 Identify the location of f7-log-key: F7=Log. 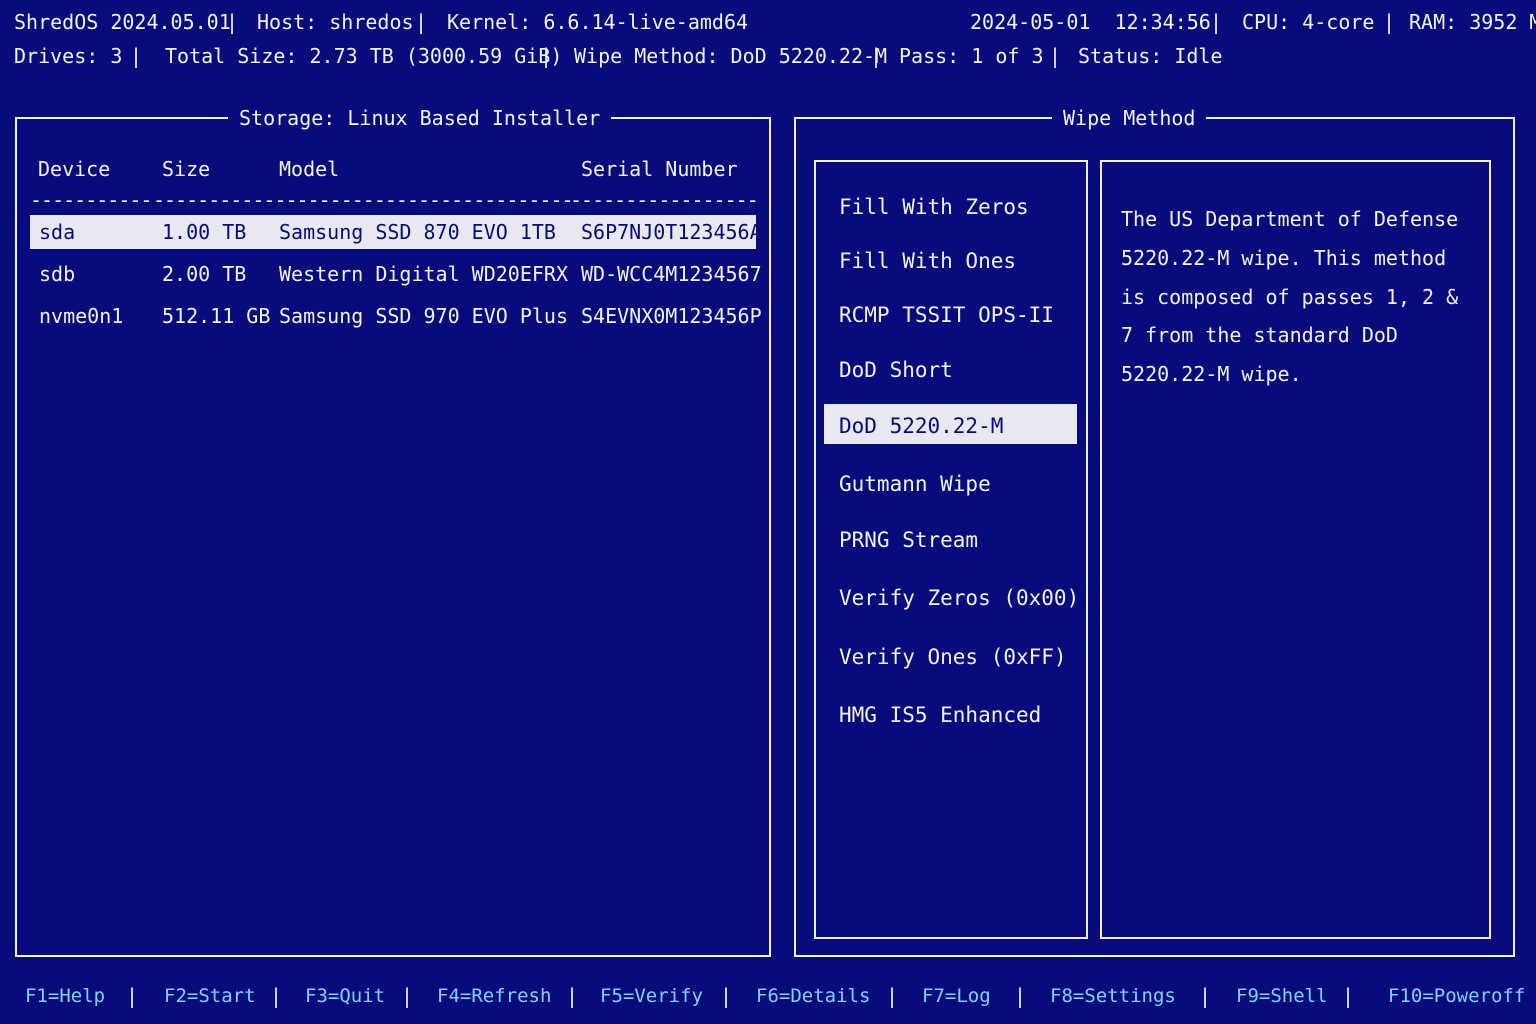
(956, 996).